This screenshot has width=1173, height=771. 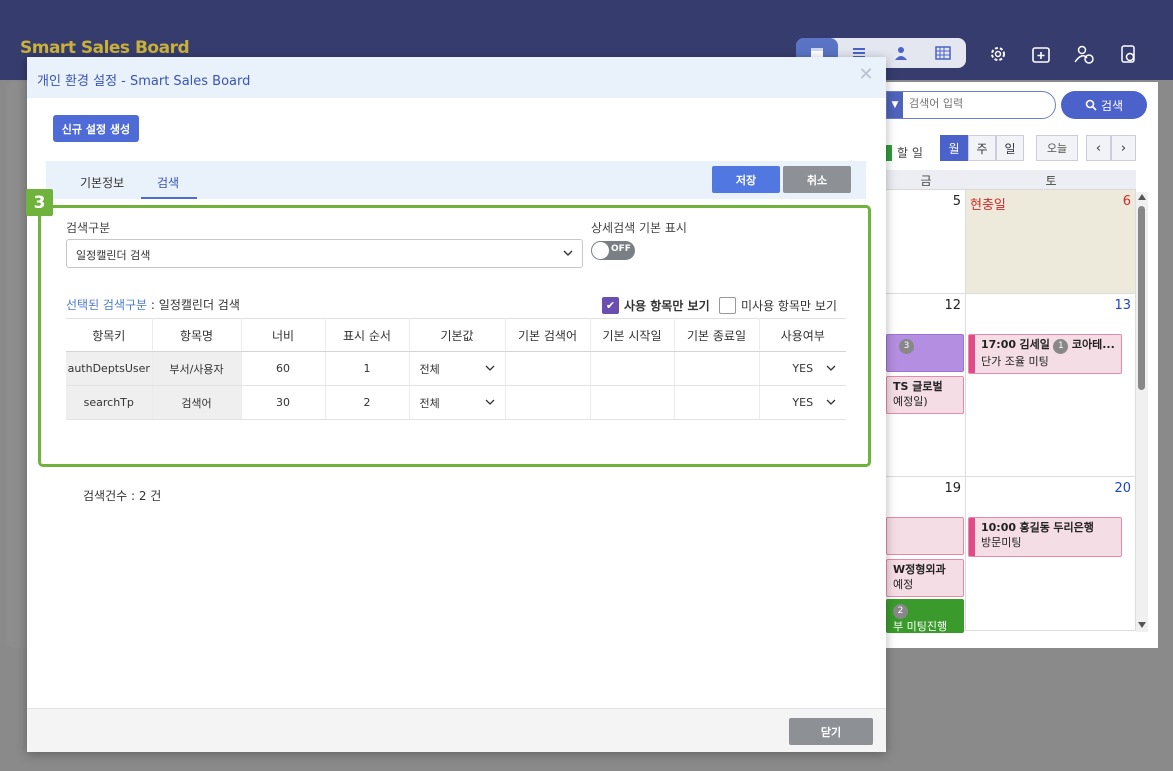 I want to click on calendar-search-box: ▼, so click(x=971, y=105).